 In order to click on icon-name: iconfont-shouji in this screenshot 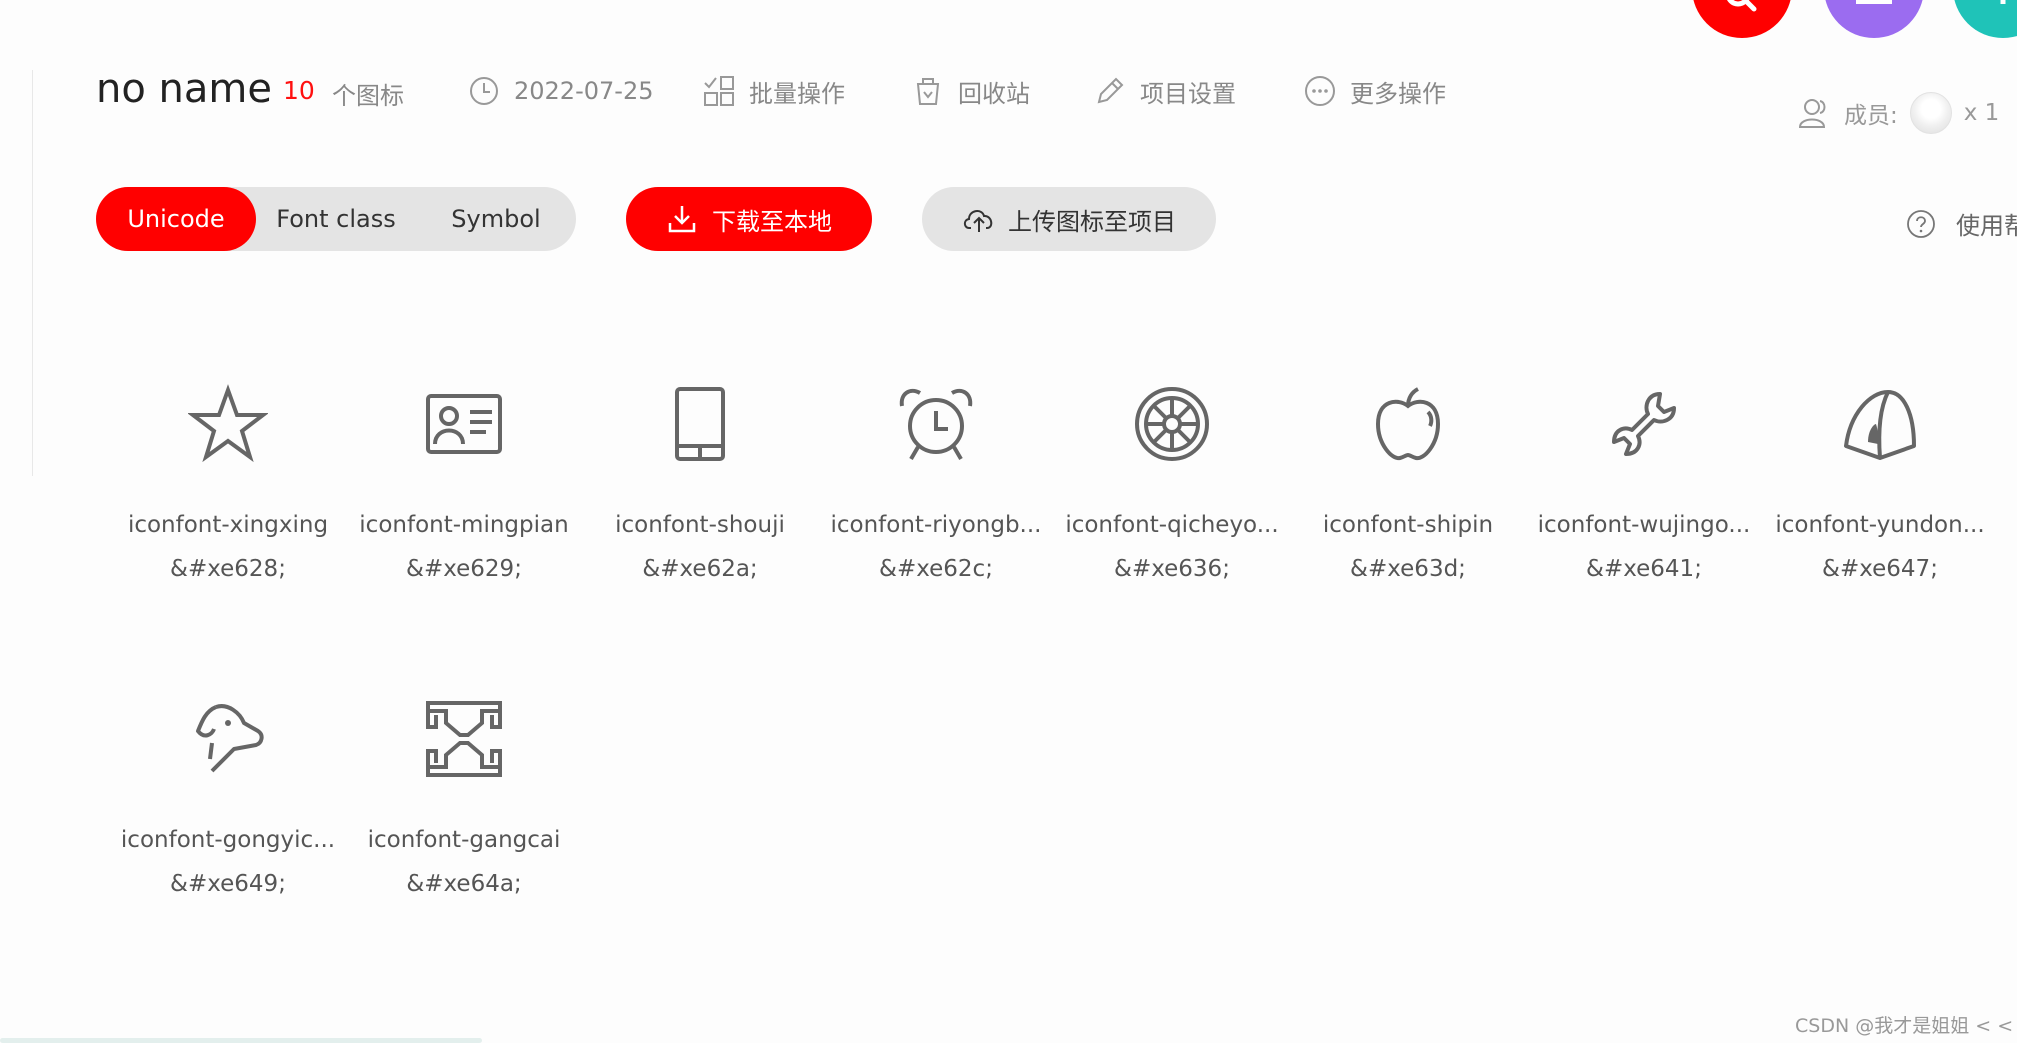, I will do `click(700, 525)`.